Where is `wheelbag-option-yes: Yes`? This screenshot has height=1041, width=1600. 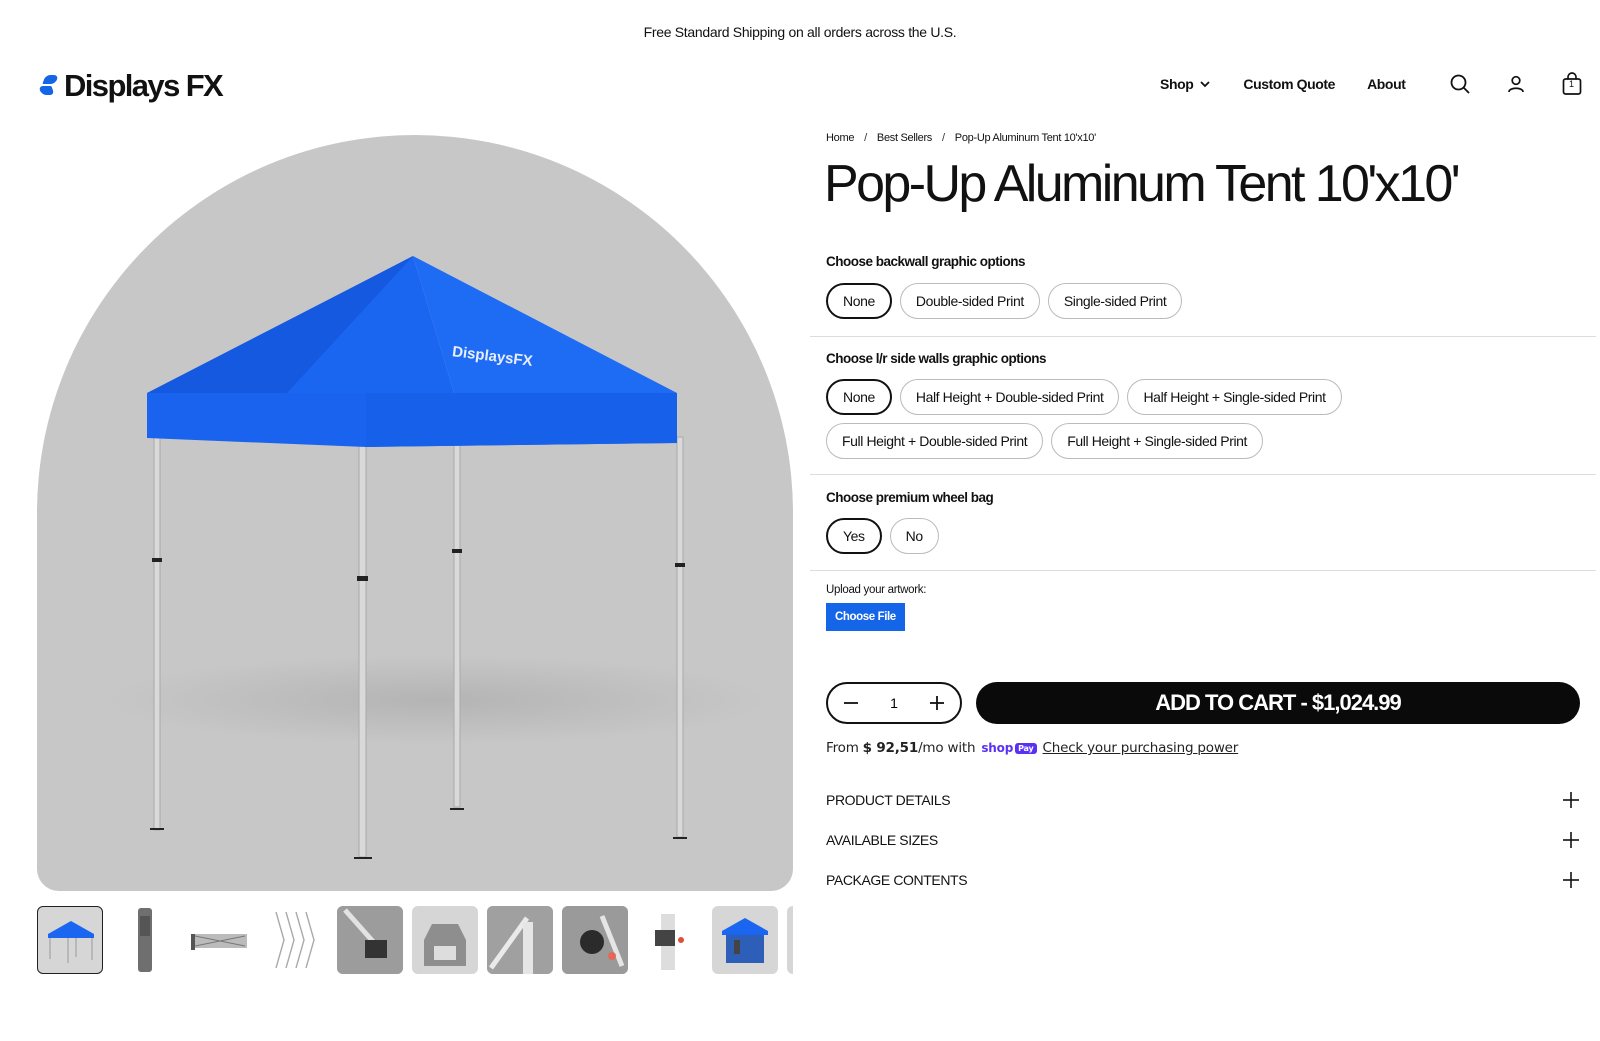
wheelbag-option-yes: Yes is located at coordinates (854, 536).